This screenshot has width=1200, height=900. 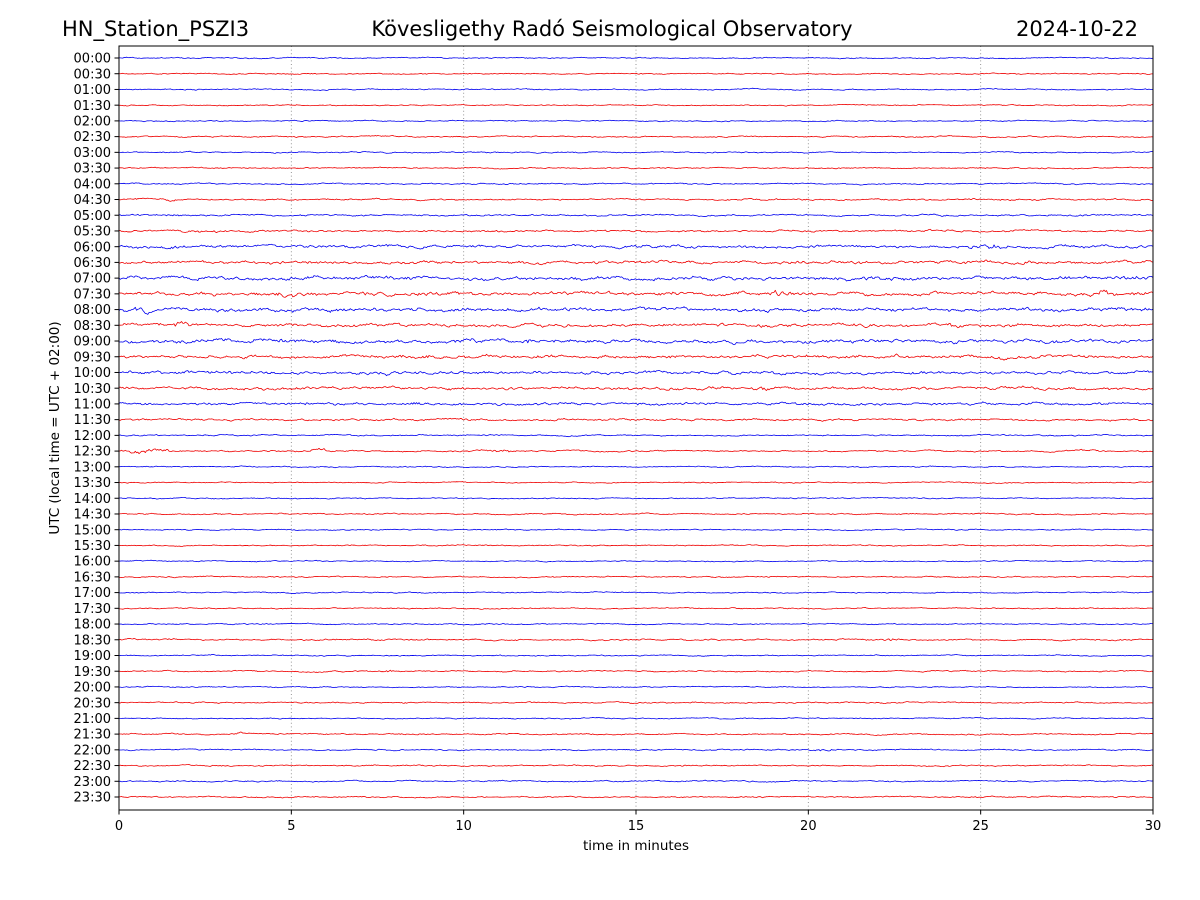 I want to click on y-tick-label-15:00: 15:00, so click(x=92, y=530).